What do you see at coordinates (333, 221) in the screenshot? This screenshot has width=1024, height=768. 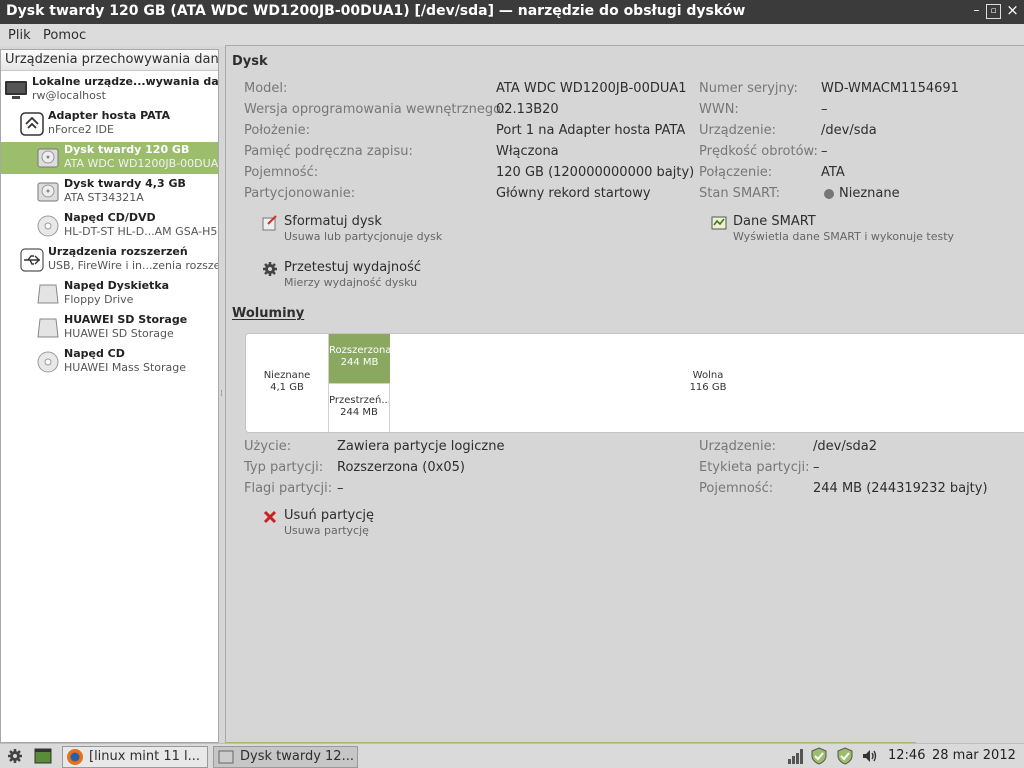 I see `action-title: Sformatuj dysk` at bounding box center [333, 221].